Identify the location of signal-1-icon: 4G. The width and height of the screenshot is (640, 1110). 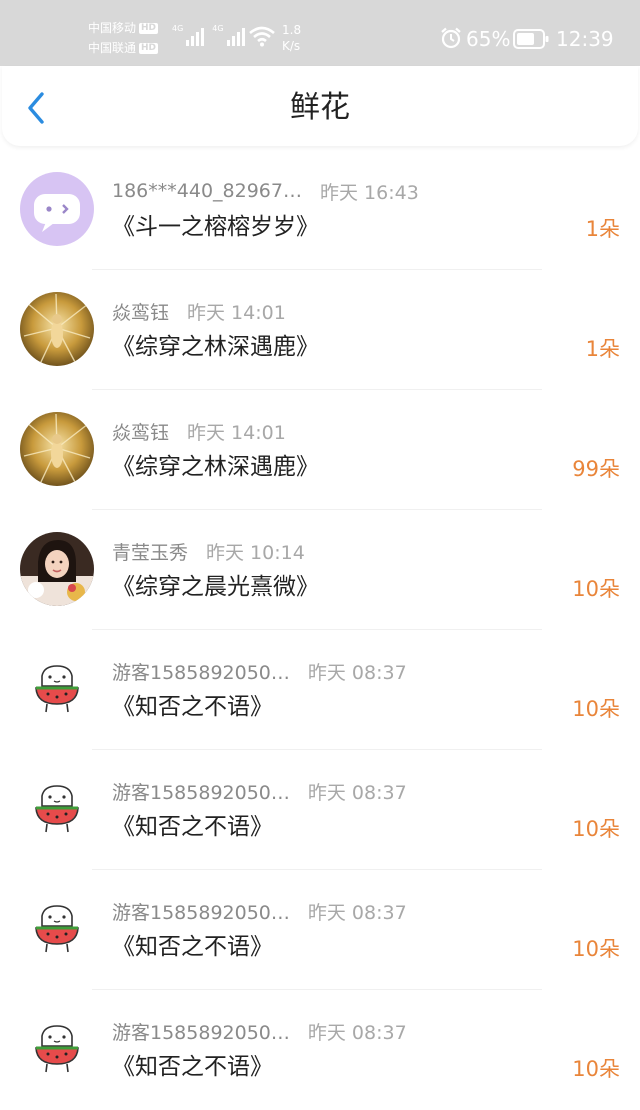
(188, 35).